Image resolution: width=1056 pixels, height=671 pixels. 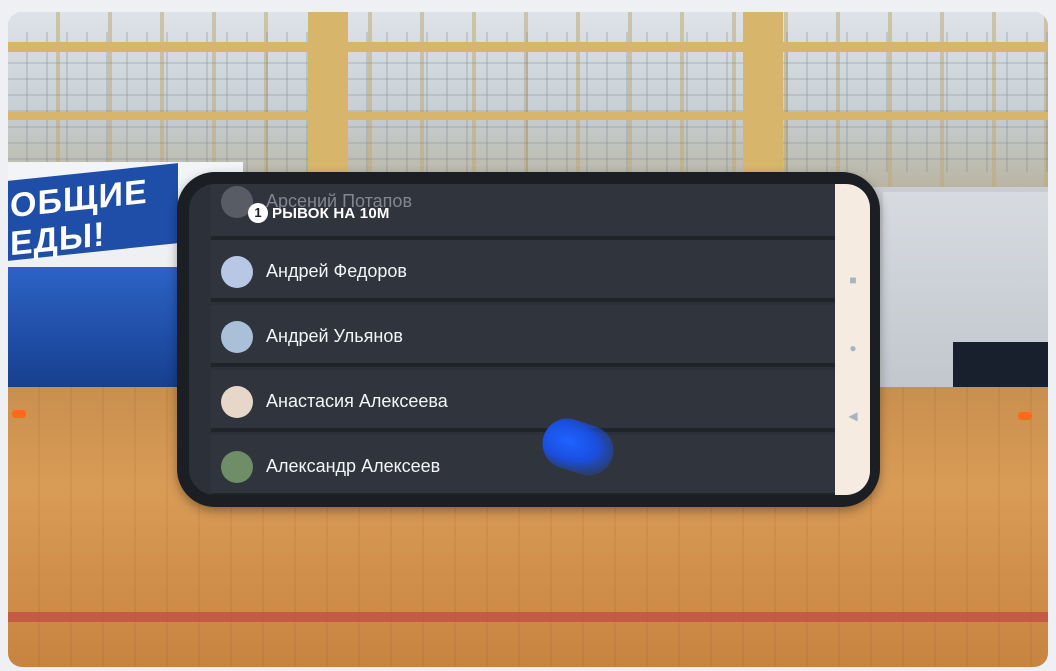 I want to click on square-icon: ■, so click(x=853, y=280).